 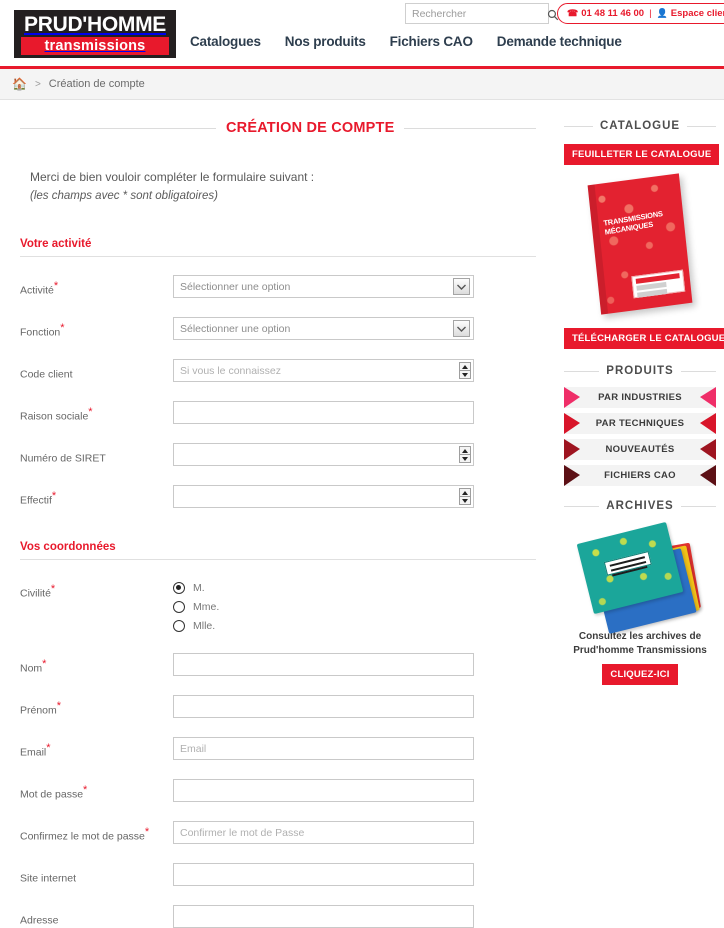 What do you see at coordinates (96, 832) in the screenshot?
I see `field-label-confirmez: Confirmez le mot de passe*` at bounding box center [96, 832].